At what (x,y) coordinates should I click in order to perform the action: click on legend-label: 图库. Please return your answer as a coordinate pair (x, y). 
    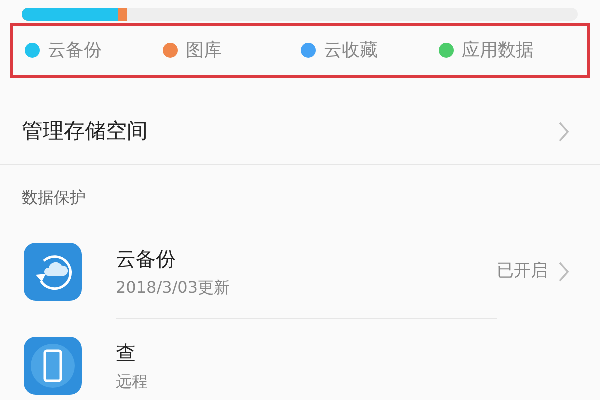
    Looking at the image, I should click on (204, 51).